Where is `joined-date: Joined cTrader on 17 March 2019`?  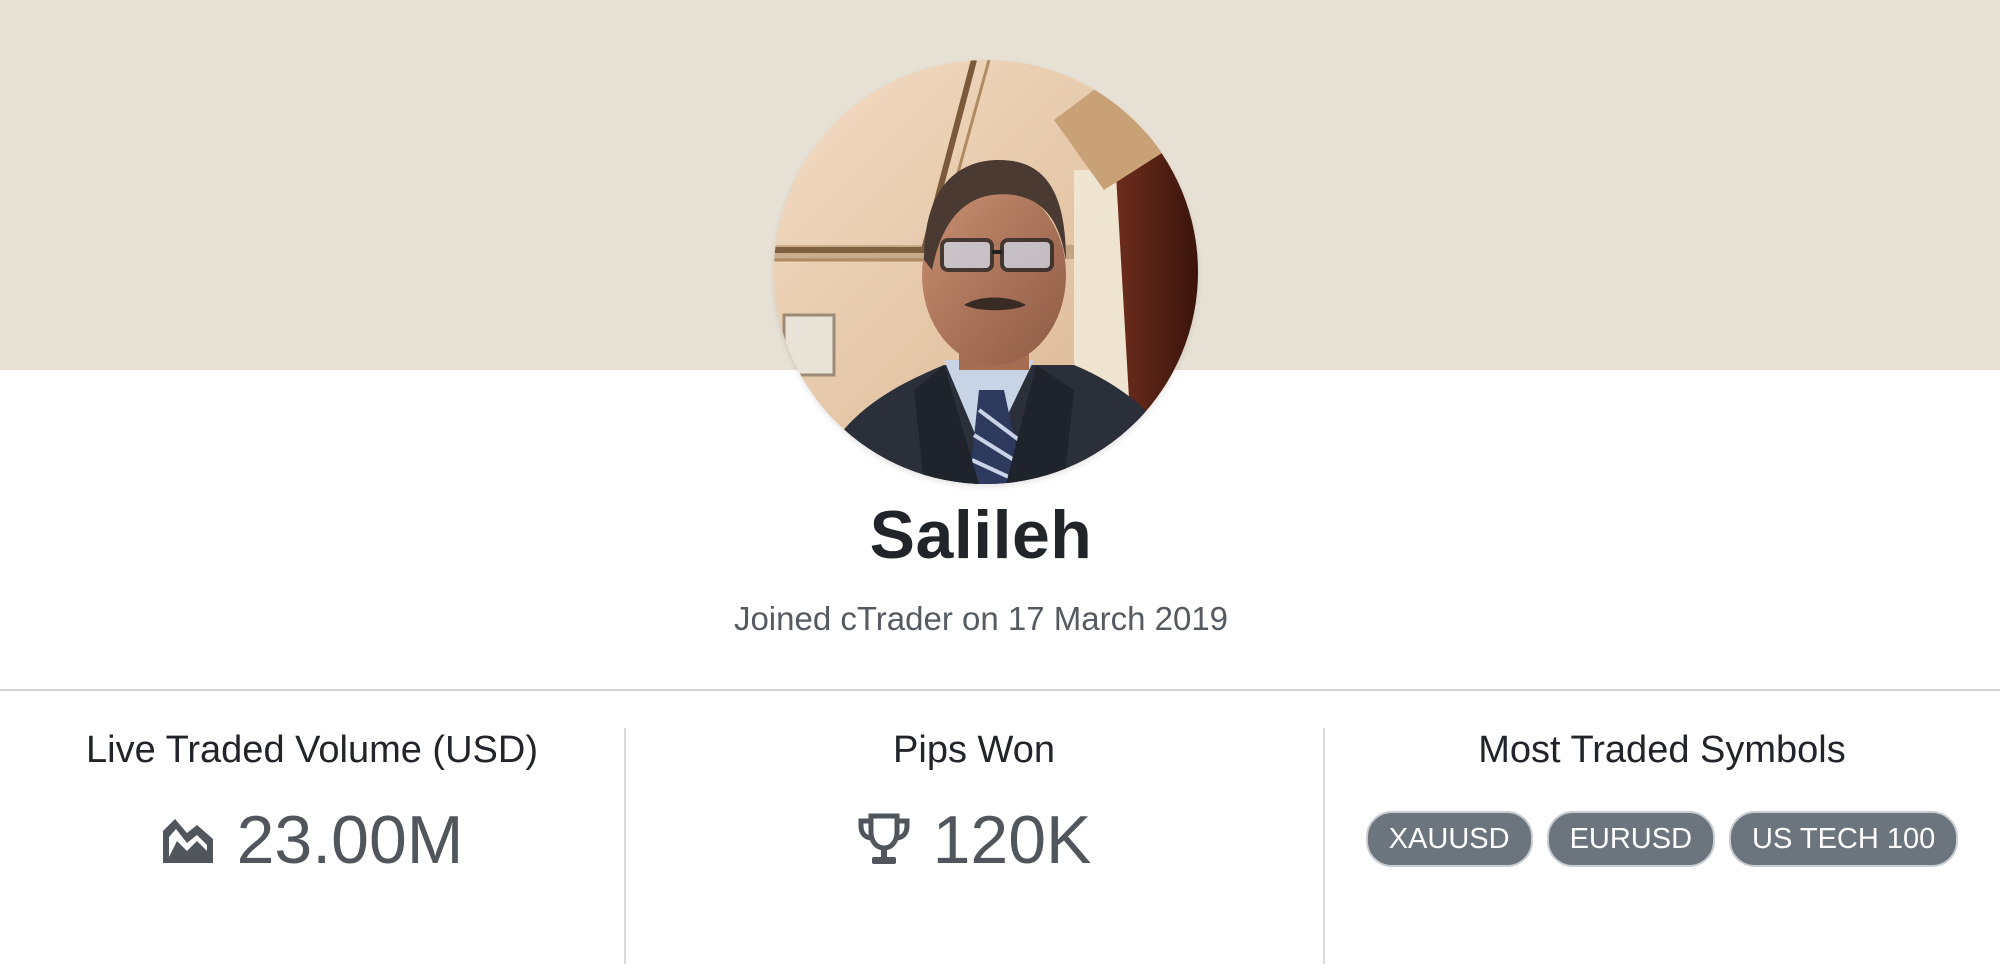 joined-date: Joined cTrader on 17 March 2019 is located at coordinates (981, 618).